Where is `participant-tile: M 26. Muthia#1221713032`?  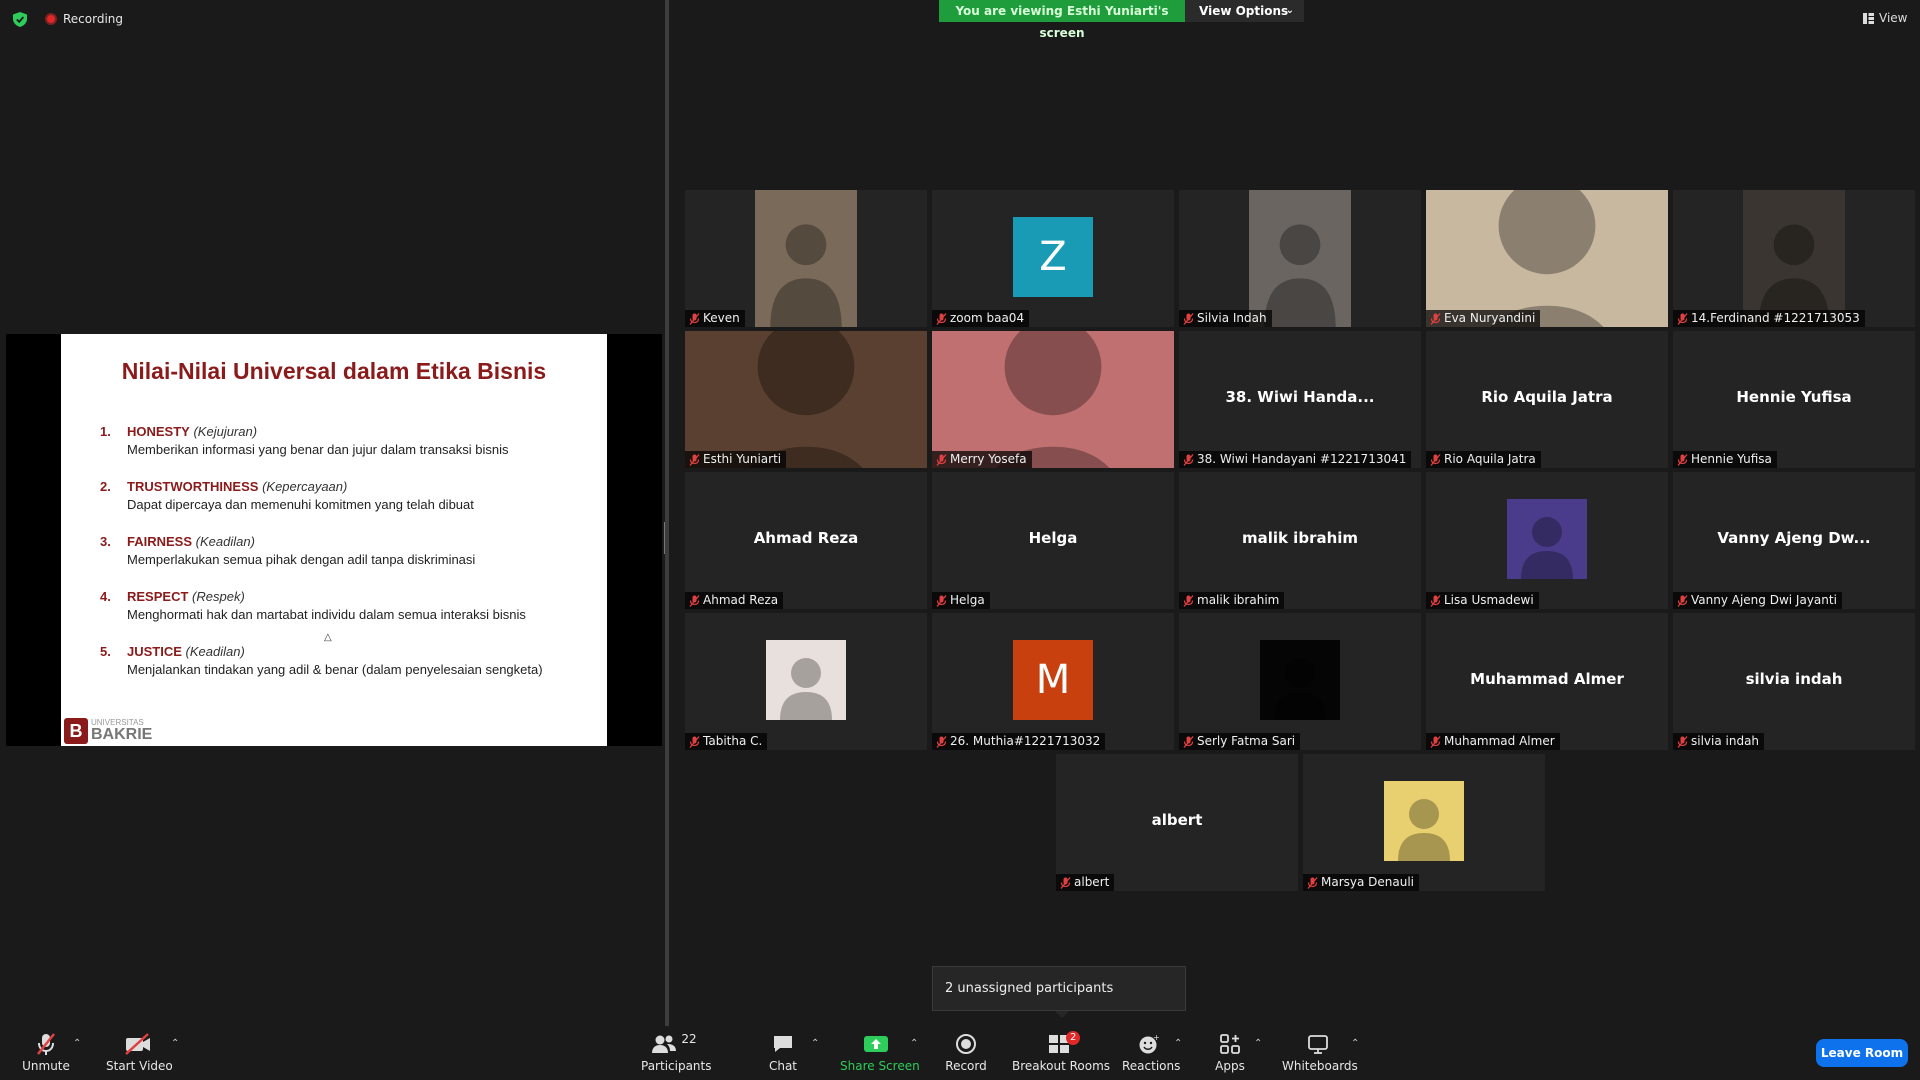
participant-tile: M 26. Muthia#1221713032 is located at coordinates (1053, 681).